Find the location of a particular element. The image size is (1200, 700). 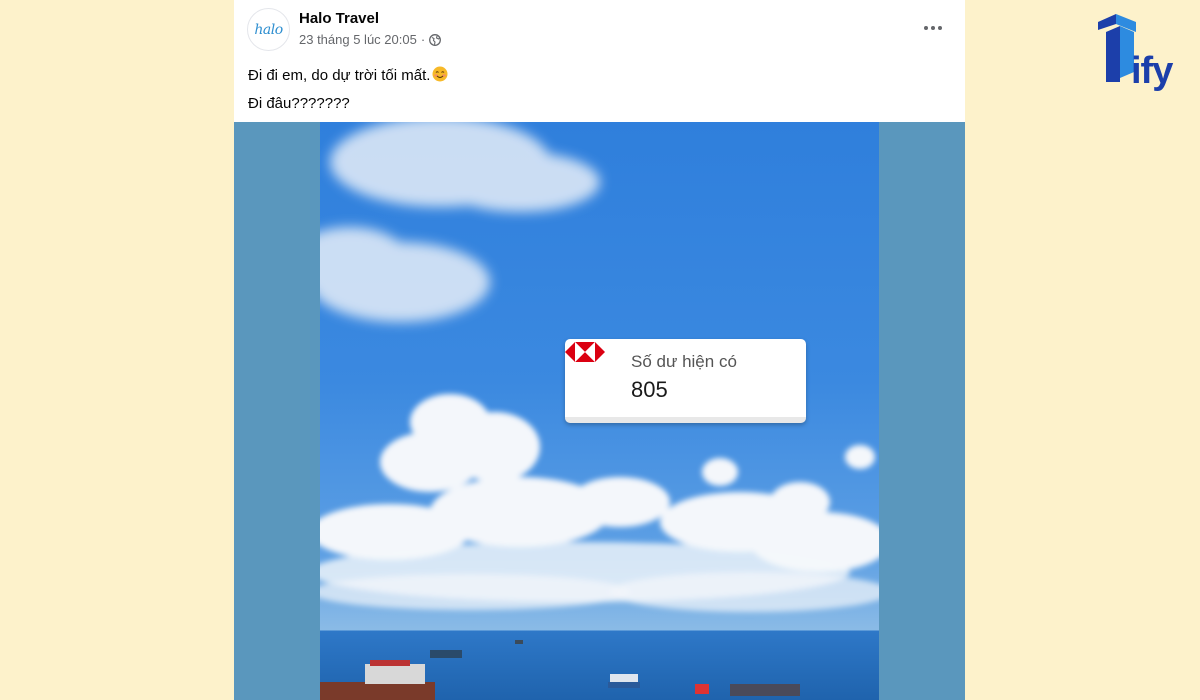

post-meta: 23 tháng 5 lúc 20:05 · is located at coordinates (370, 39).